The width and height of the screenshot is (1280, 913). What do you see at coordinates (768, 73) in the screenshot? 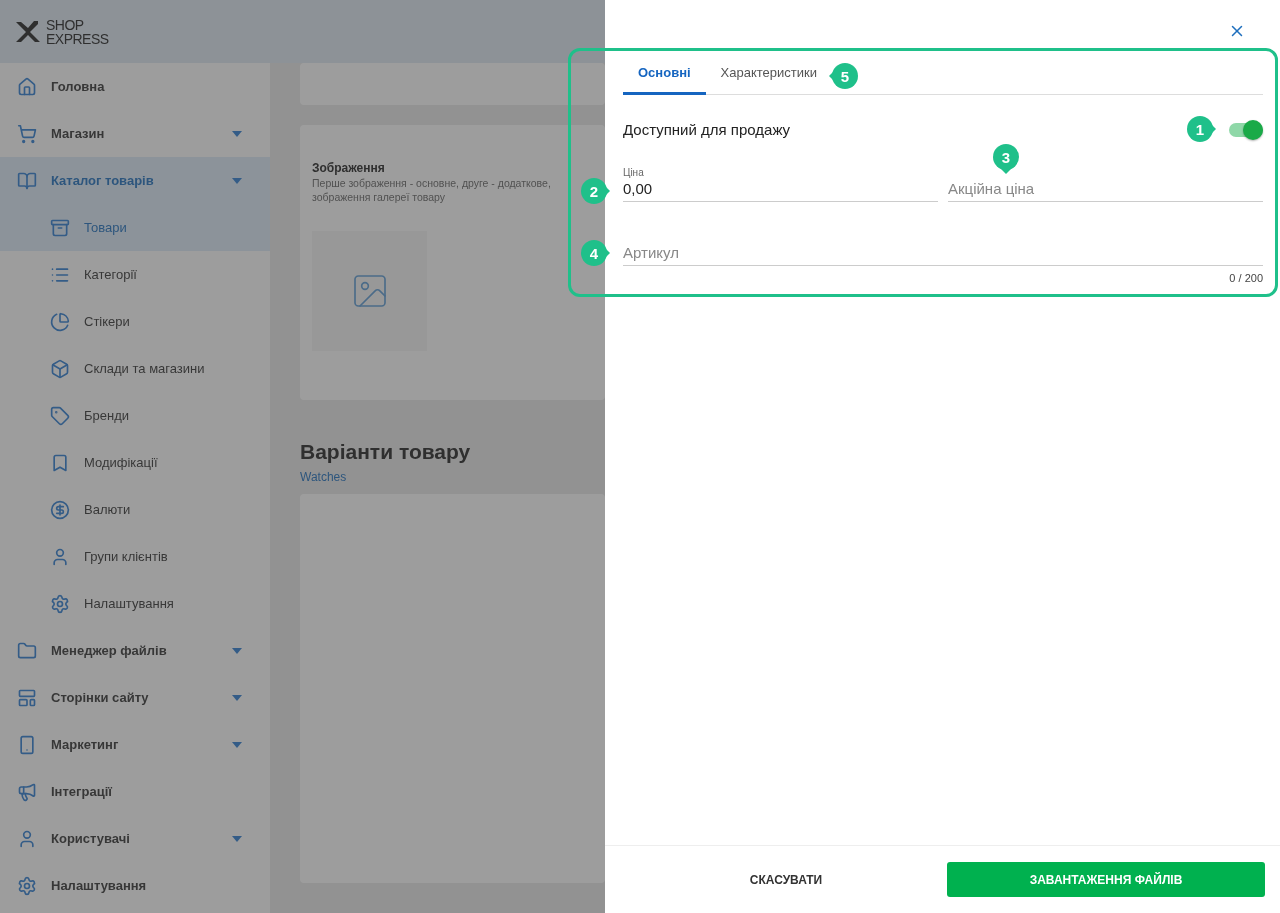
I see `tab: Характеристики` at bounding box center [768, 73].